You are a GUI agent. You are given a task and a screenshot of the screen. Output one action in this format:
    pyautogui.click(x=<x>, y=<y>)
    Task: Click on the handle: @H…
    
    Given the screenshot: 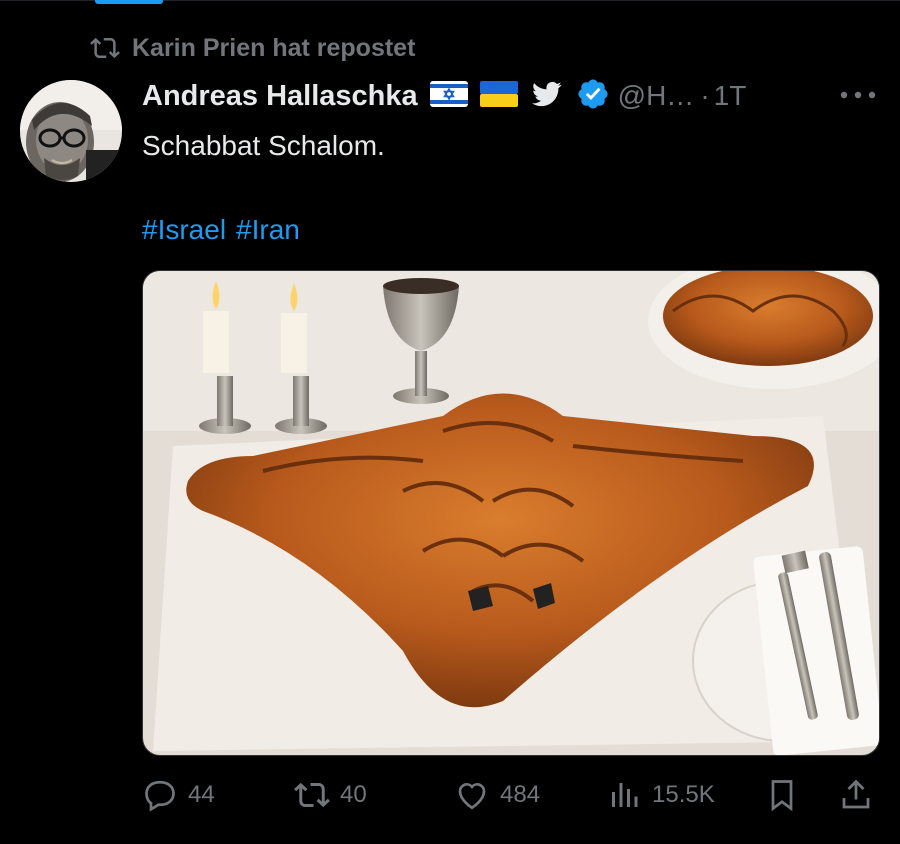 What is the action you would take?
    pyautogui.click(x=656, y=96)
    